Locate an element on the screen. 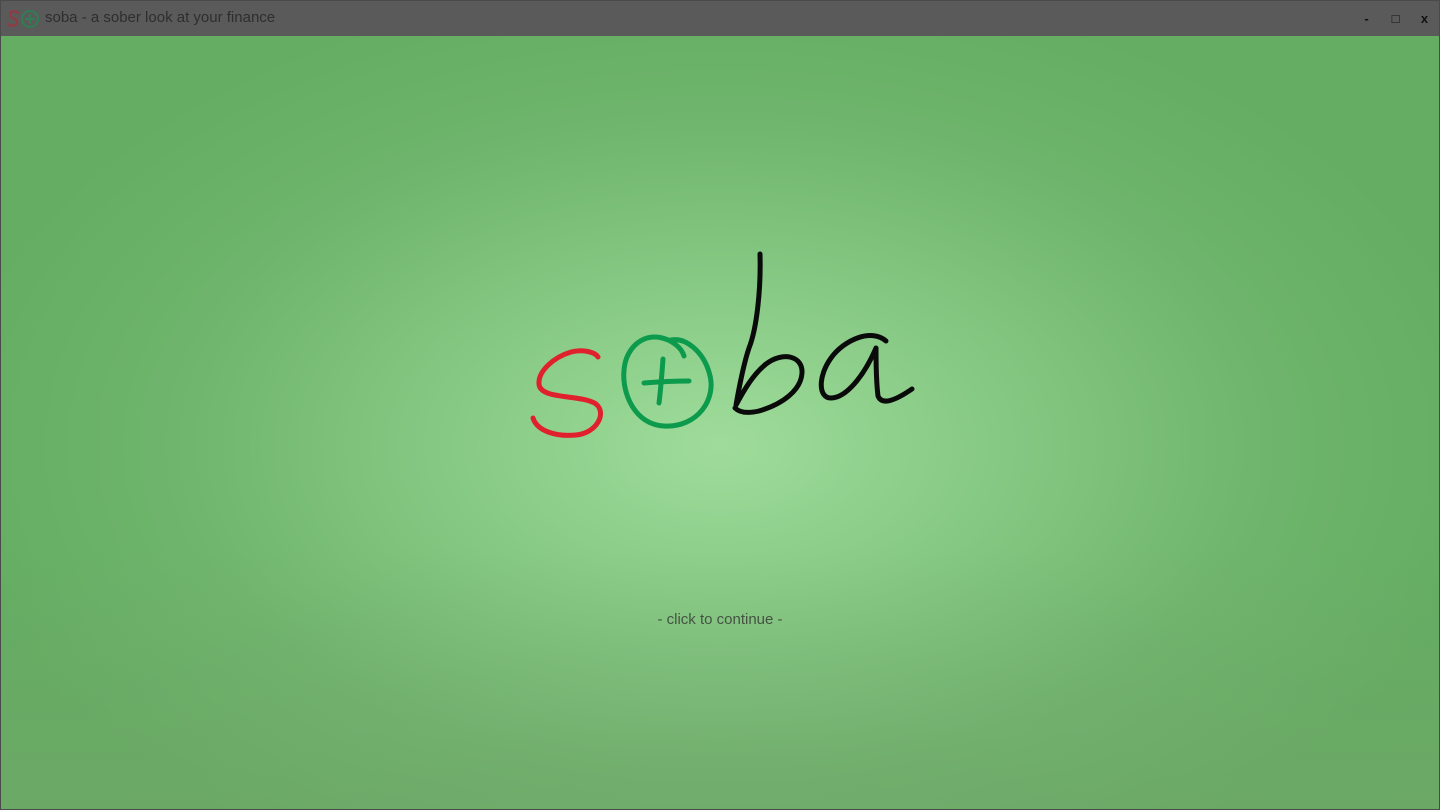 The height and width of the screenshot is (810, 1440). close-button: x is located at coordinates (1424, 18).